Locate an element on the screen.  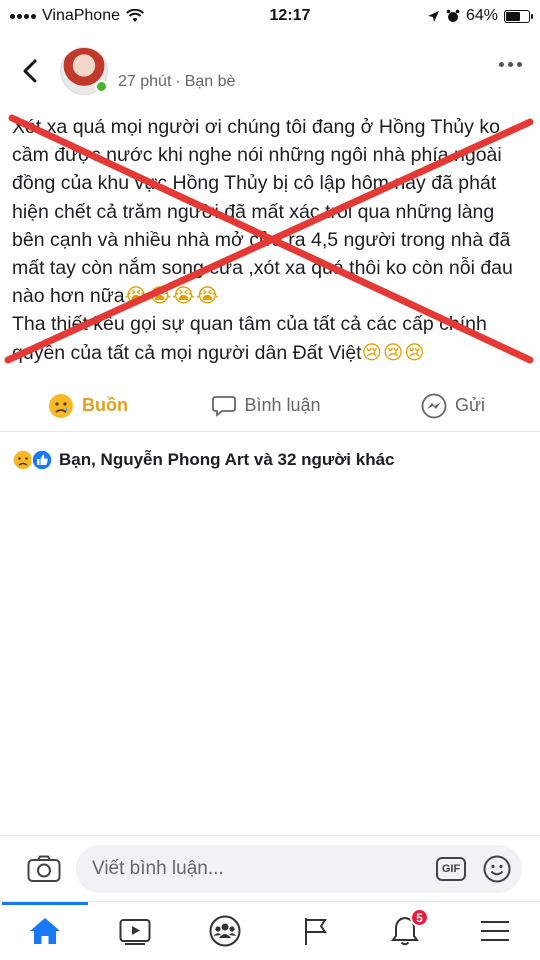
notification-badge: 5 is located at coordinates (419, 917).